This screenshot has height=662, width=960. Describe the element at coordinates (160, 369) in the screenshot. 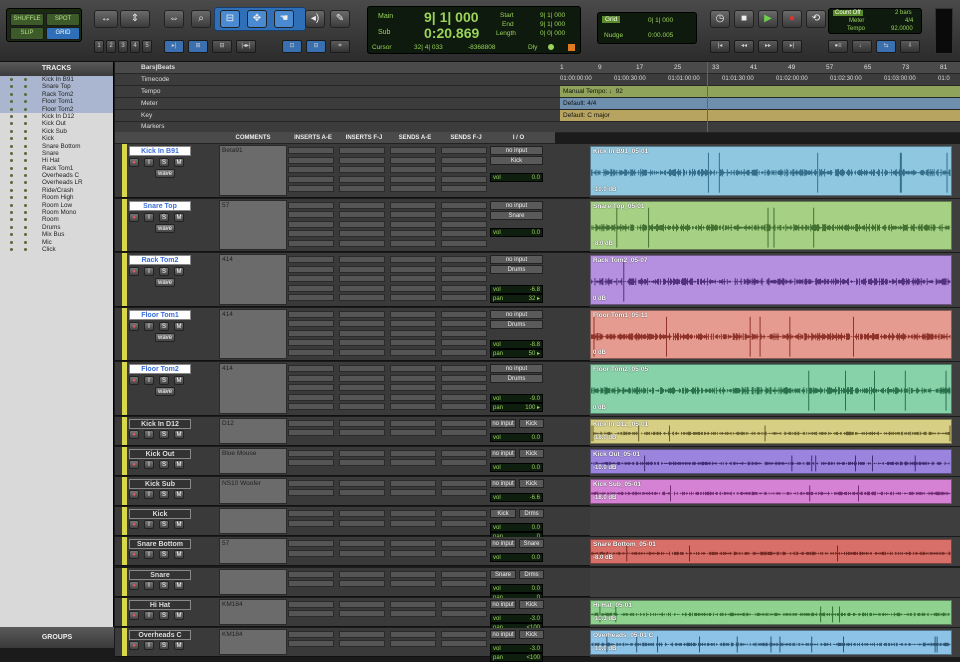

I see `track-name: Floor Tom2` at that location.